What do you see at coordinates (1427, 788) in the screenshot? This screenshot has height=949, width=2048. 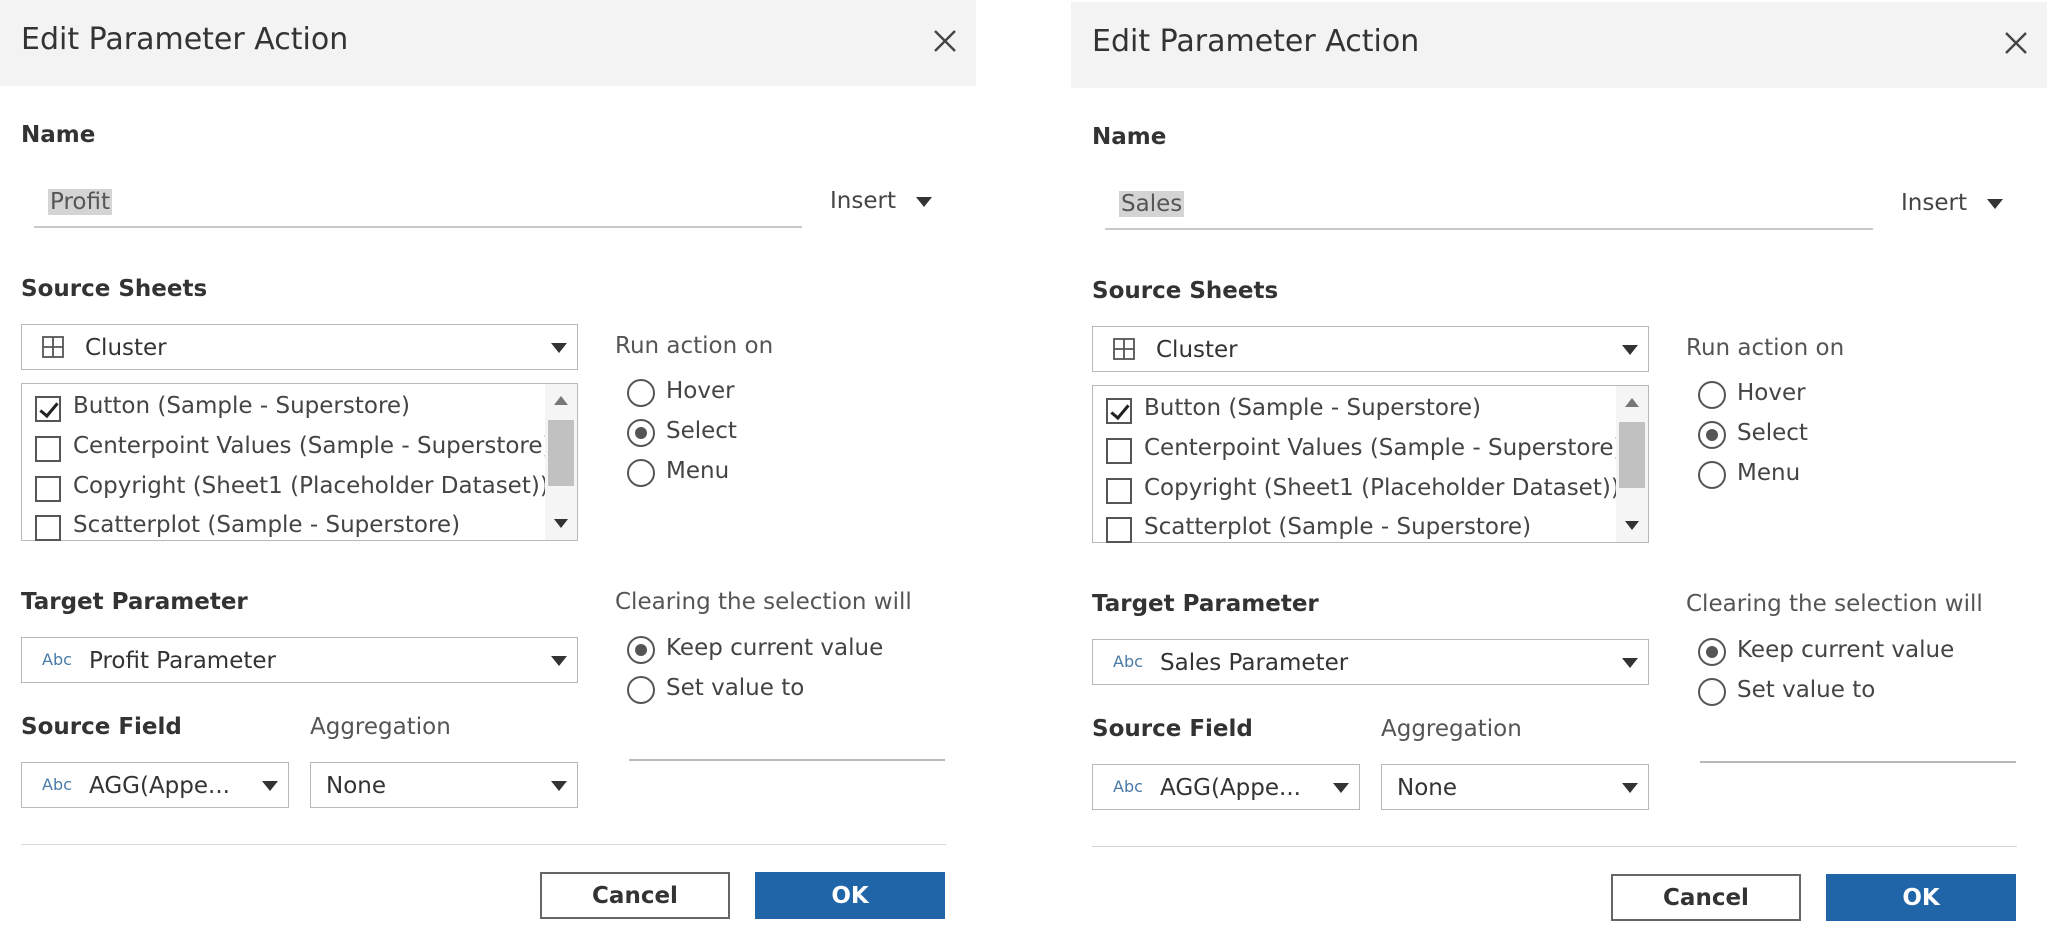 I see `aggregation-value: None` at bounding box center [1427, 788].